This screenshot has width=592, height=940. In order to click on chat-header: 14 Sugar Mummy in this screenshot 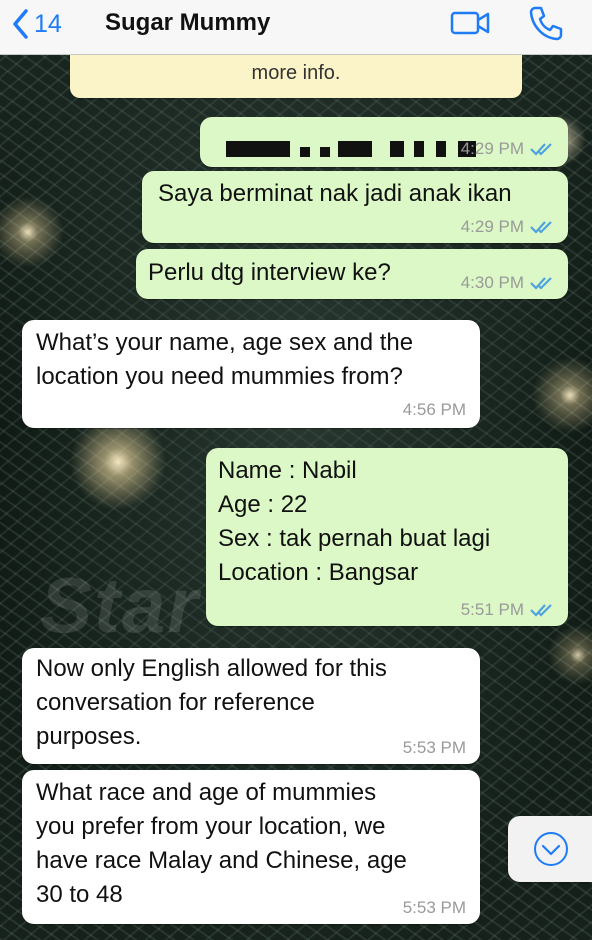, I will do `click(296, 27)`.